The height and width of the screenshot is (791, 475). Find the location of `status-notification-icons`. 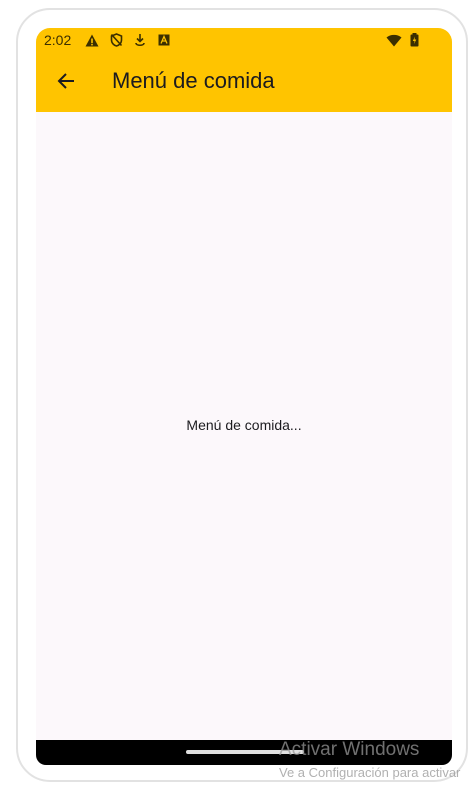

status-notification-icons is located at coordinates (128, 40).